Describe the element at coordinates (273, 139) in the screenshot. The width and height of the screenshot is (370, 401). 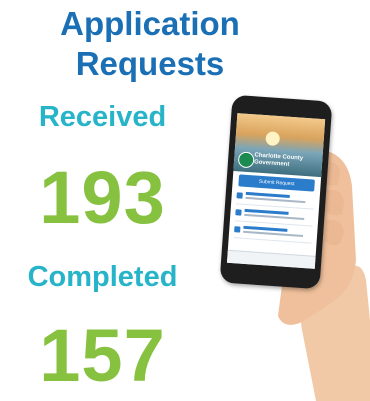
I see `sun-icon` at that location.